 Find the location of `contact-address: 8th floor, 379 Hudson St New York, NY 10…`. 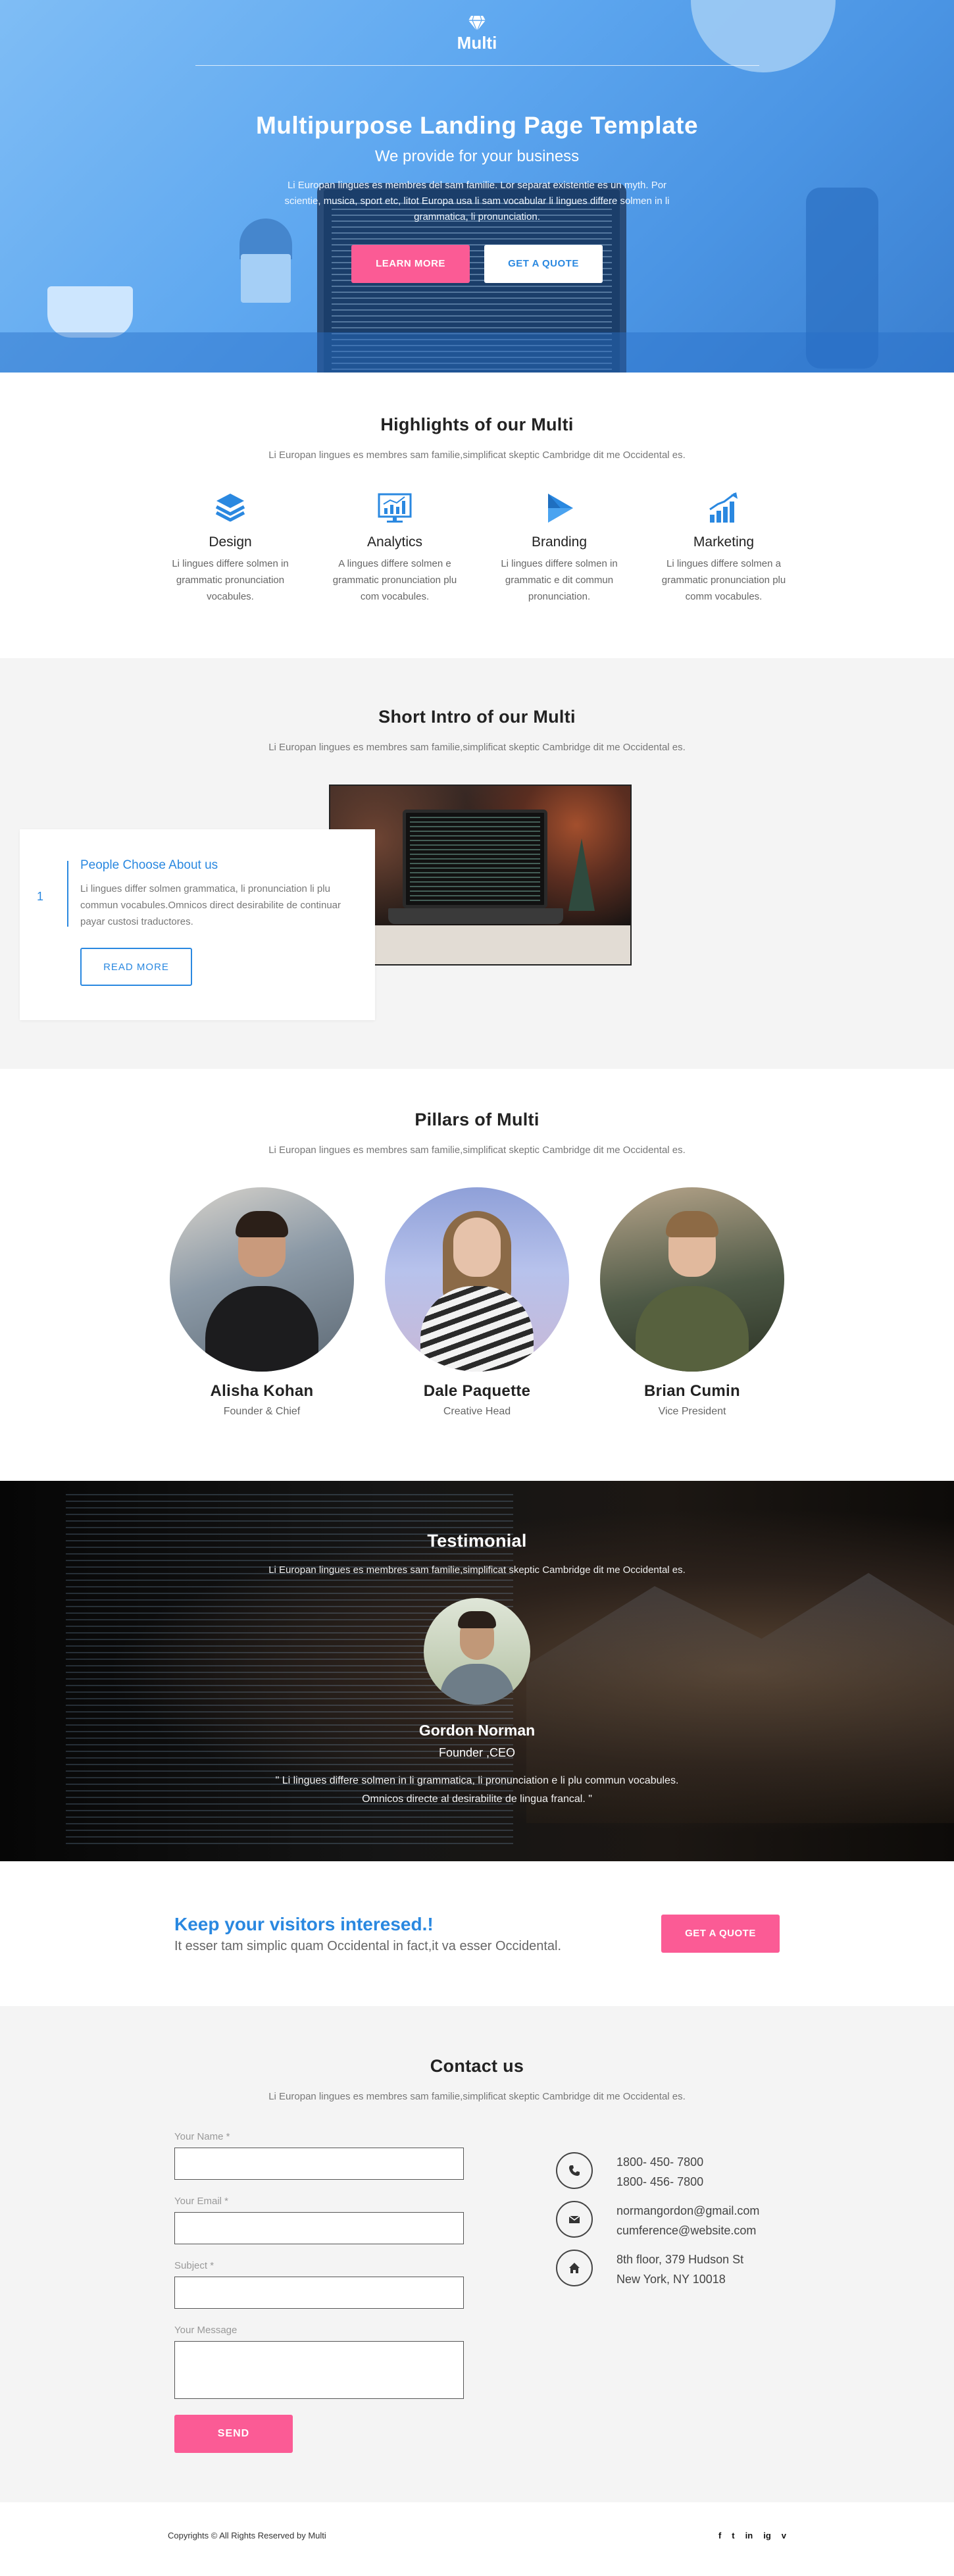

contact-address: 8th floor, 379 Hudson St New York, NY 10… is located at coordinates (668, 2269).